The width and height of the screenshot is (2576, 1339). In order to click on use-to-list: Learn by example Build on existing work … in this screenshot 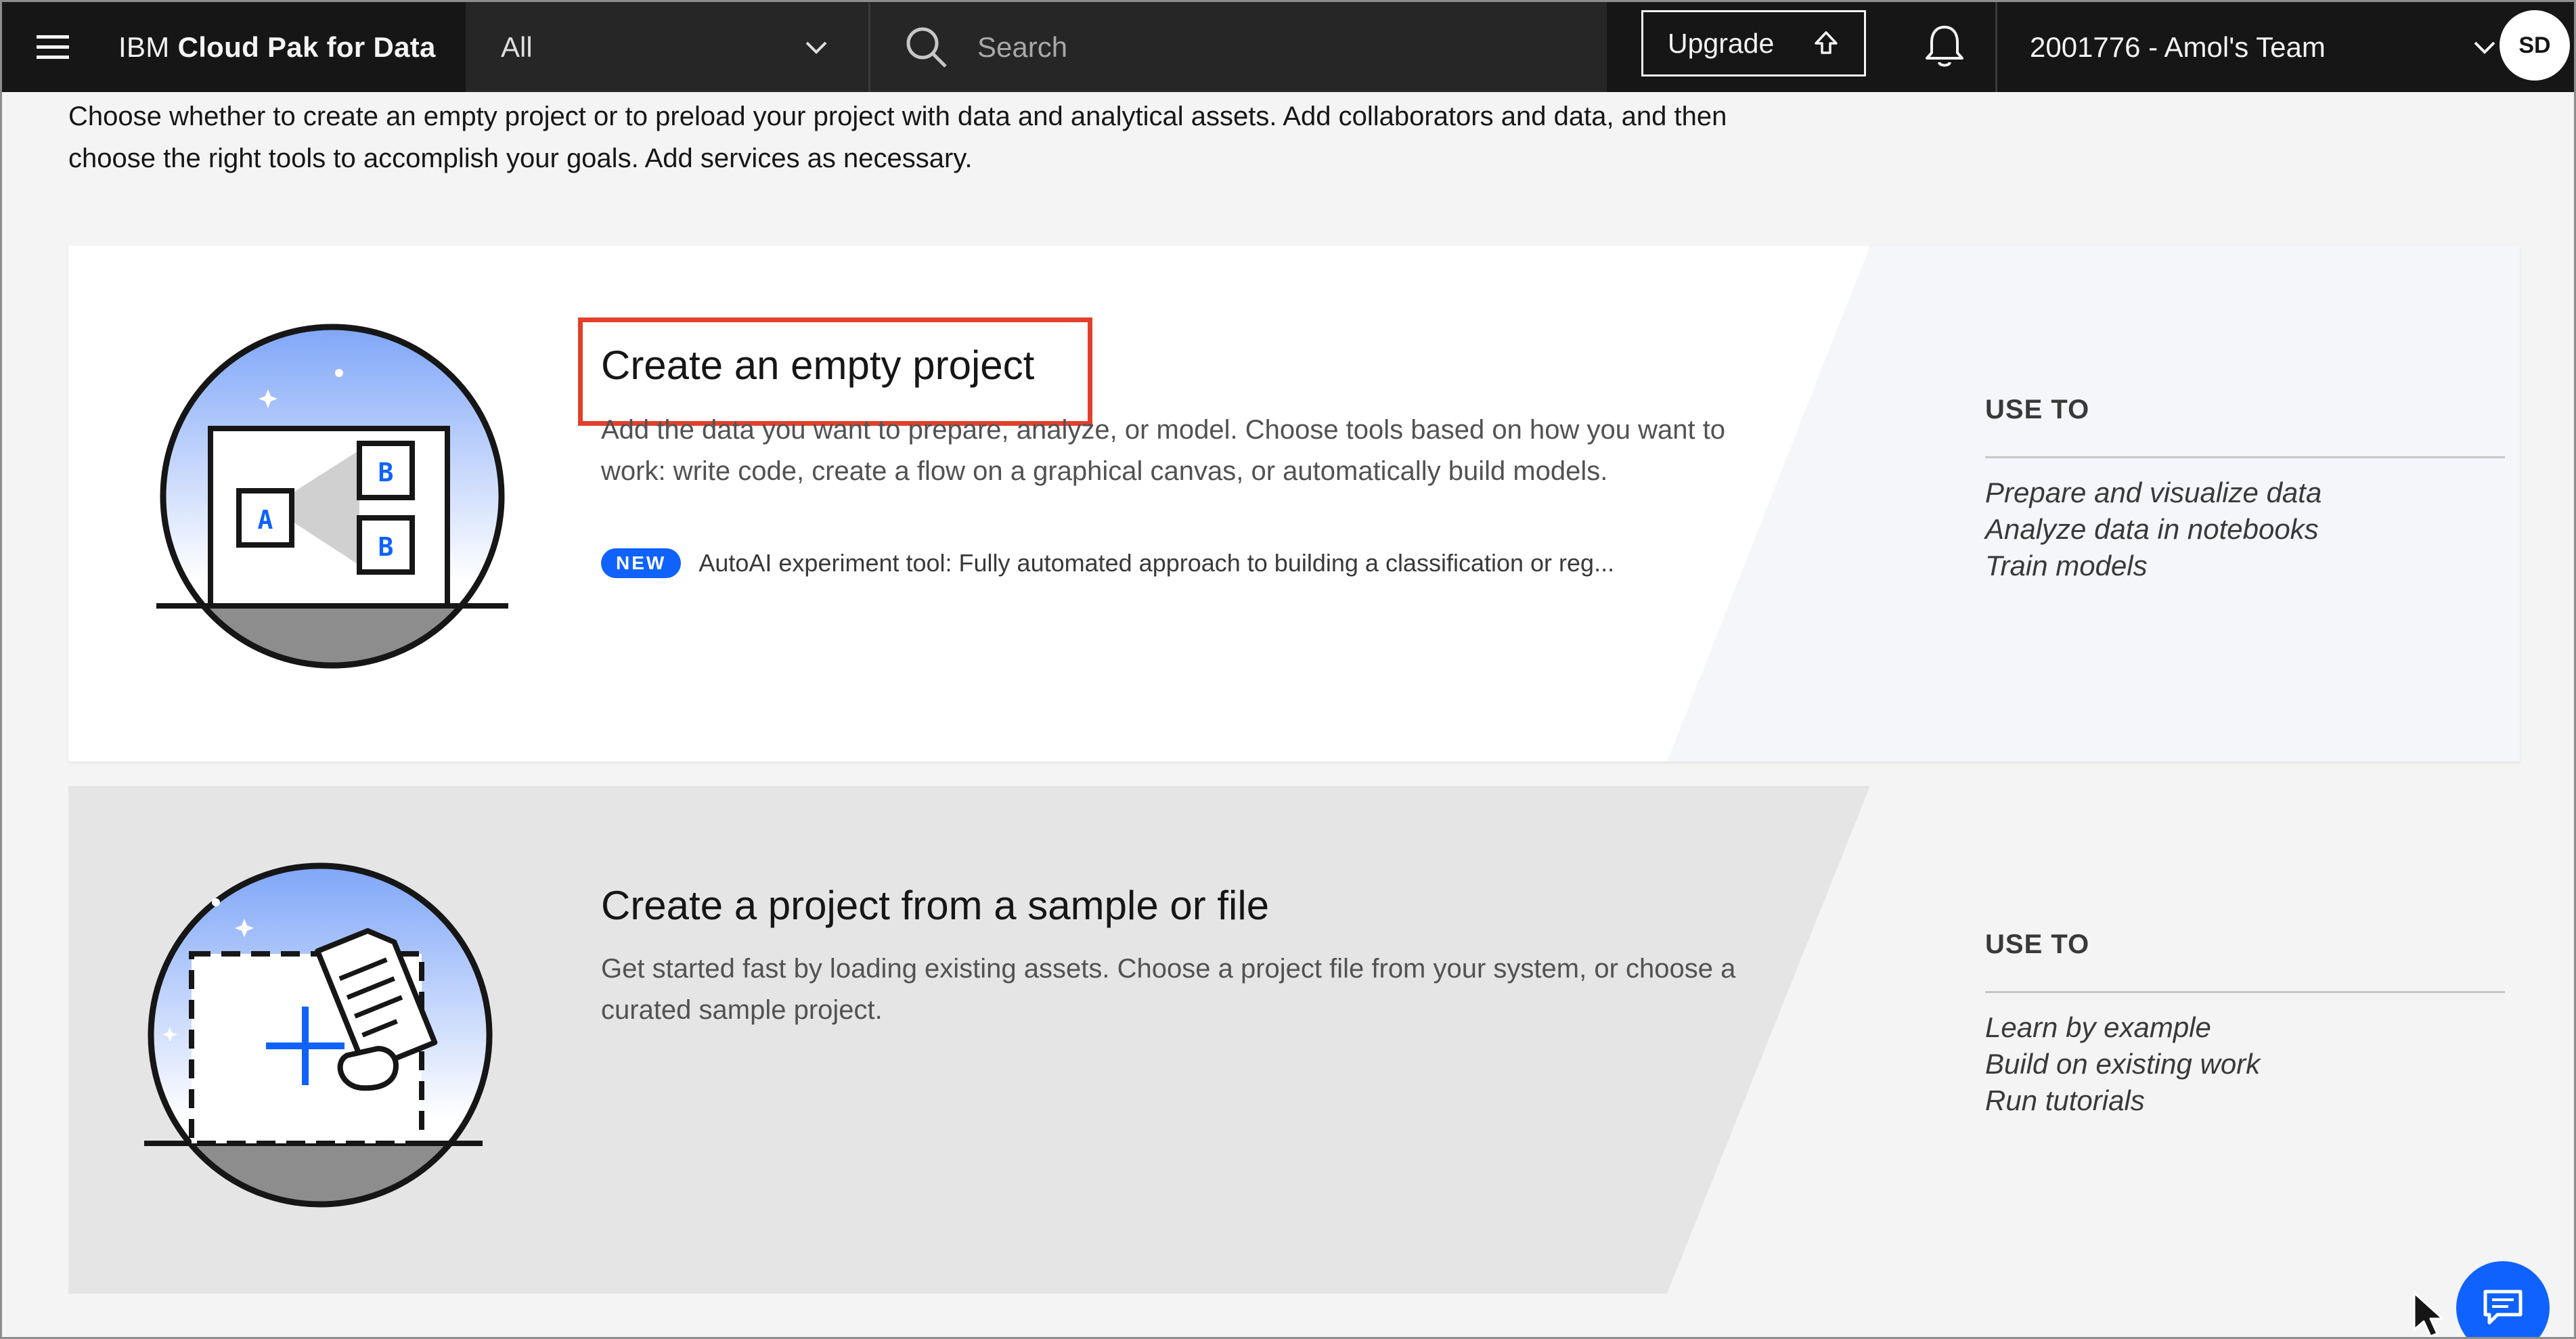, I will do `click(2245, 1064)`.